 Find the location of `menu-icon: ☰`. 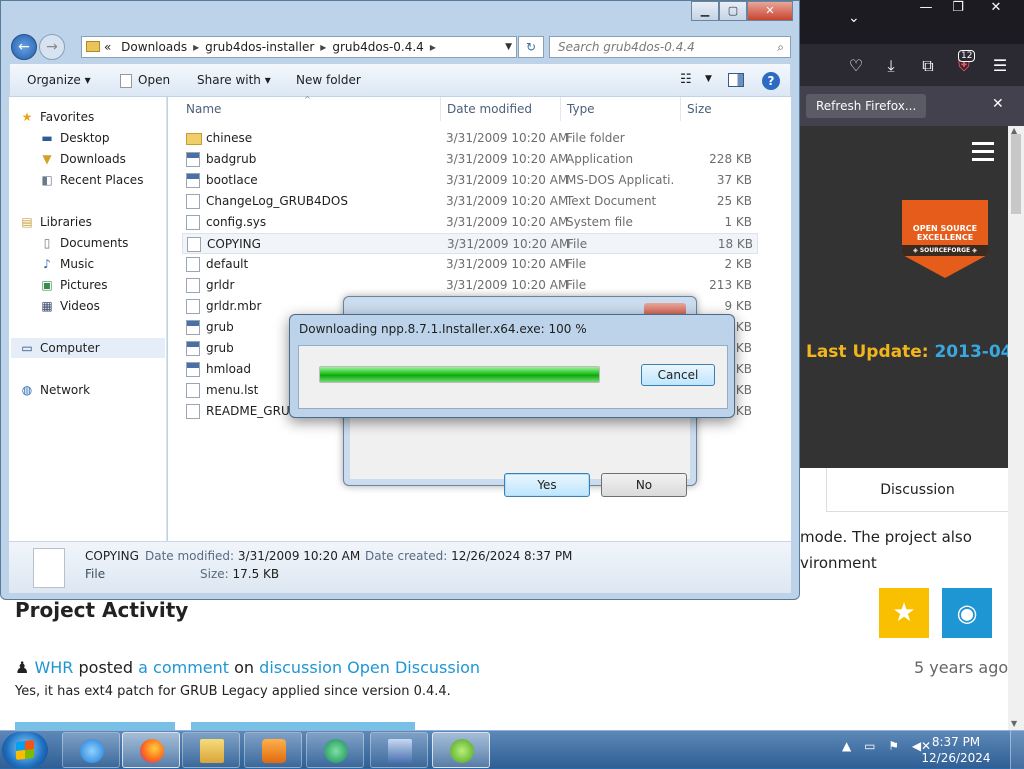

menu-icon: ☰ is located at coordinates (1000, 65).